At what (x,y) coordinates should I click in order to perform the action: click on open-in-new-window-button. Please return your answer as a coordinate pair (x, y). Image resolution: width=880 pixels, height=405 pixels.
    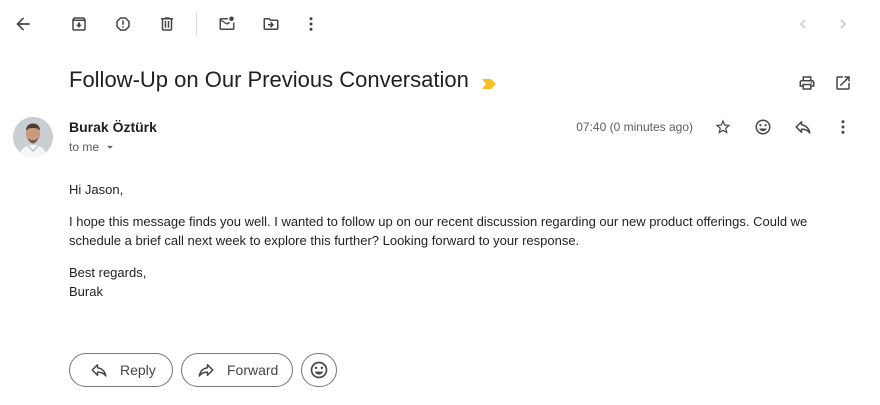
    Looking at the image, I should click on (843, 83).